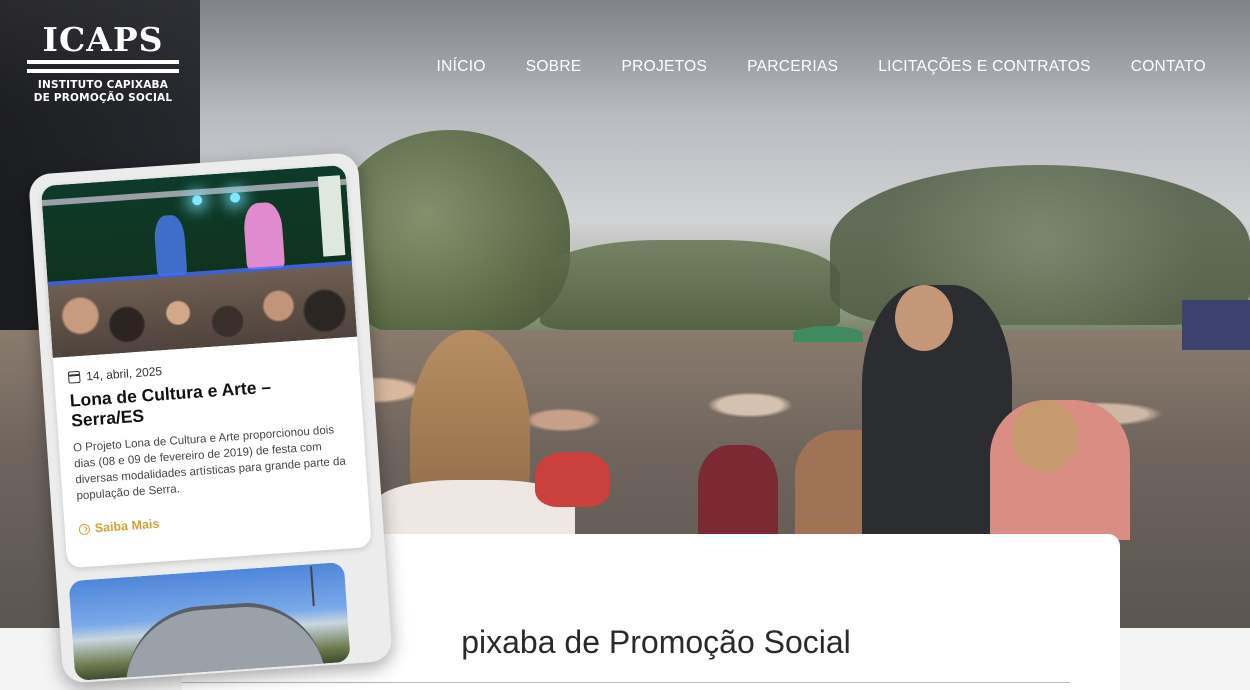  I want to click on post-card-next, so click(209, 621).